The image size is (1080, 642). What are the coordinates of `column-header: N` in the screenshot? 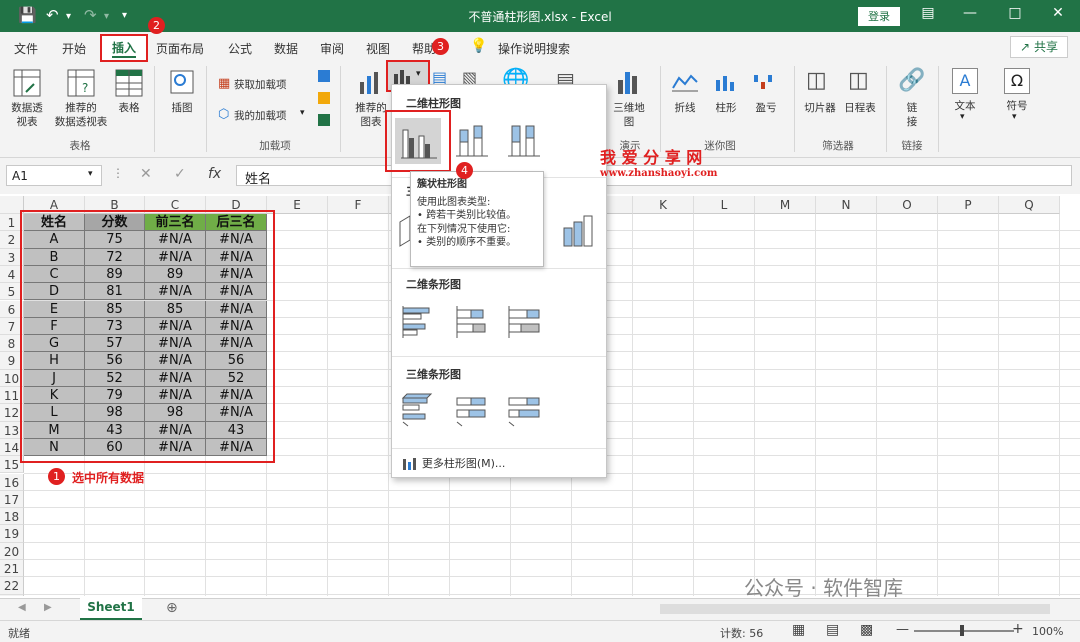 It's located at (846, 205).